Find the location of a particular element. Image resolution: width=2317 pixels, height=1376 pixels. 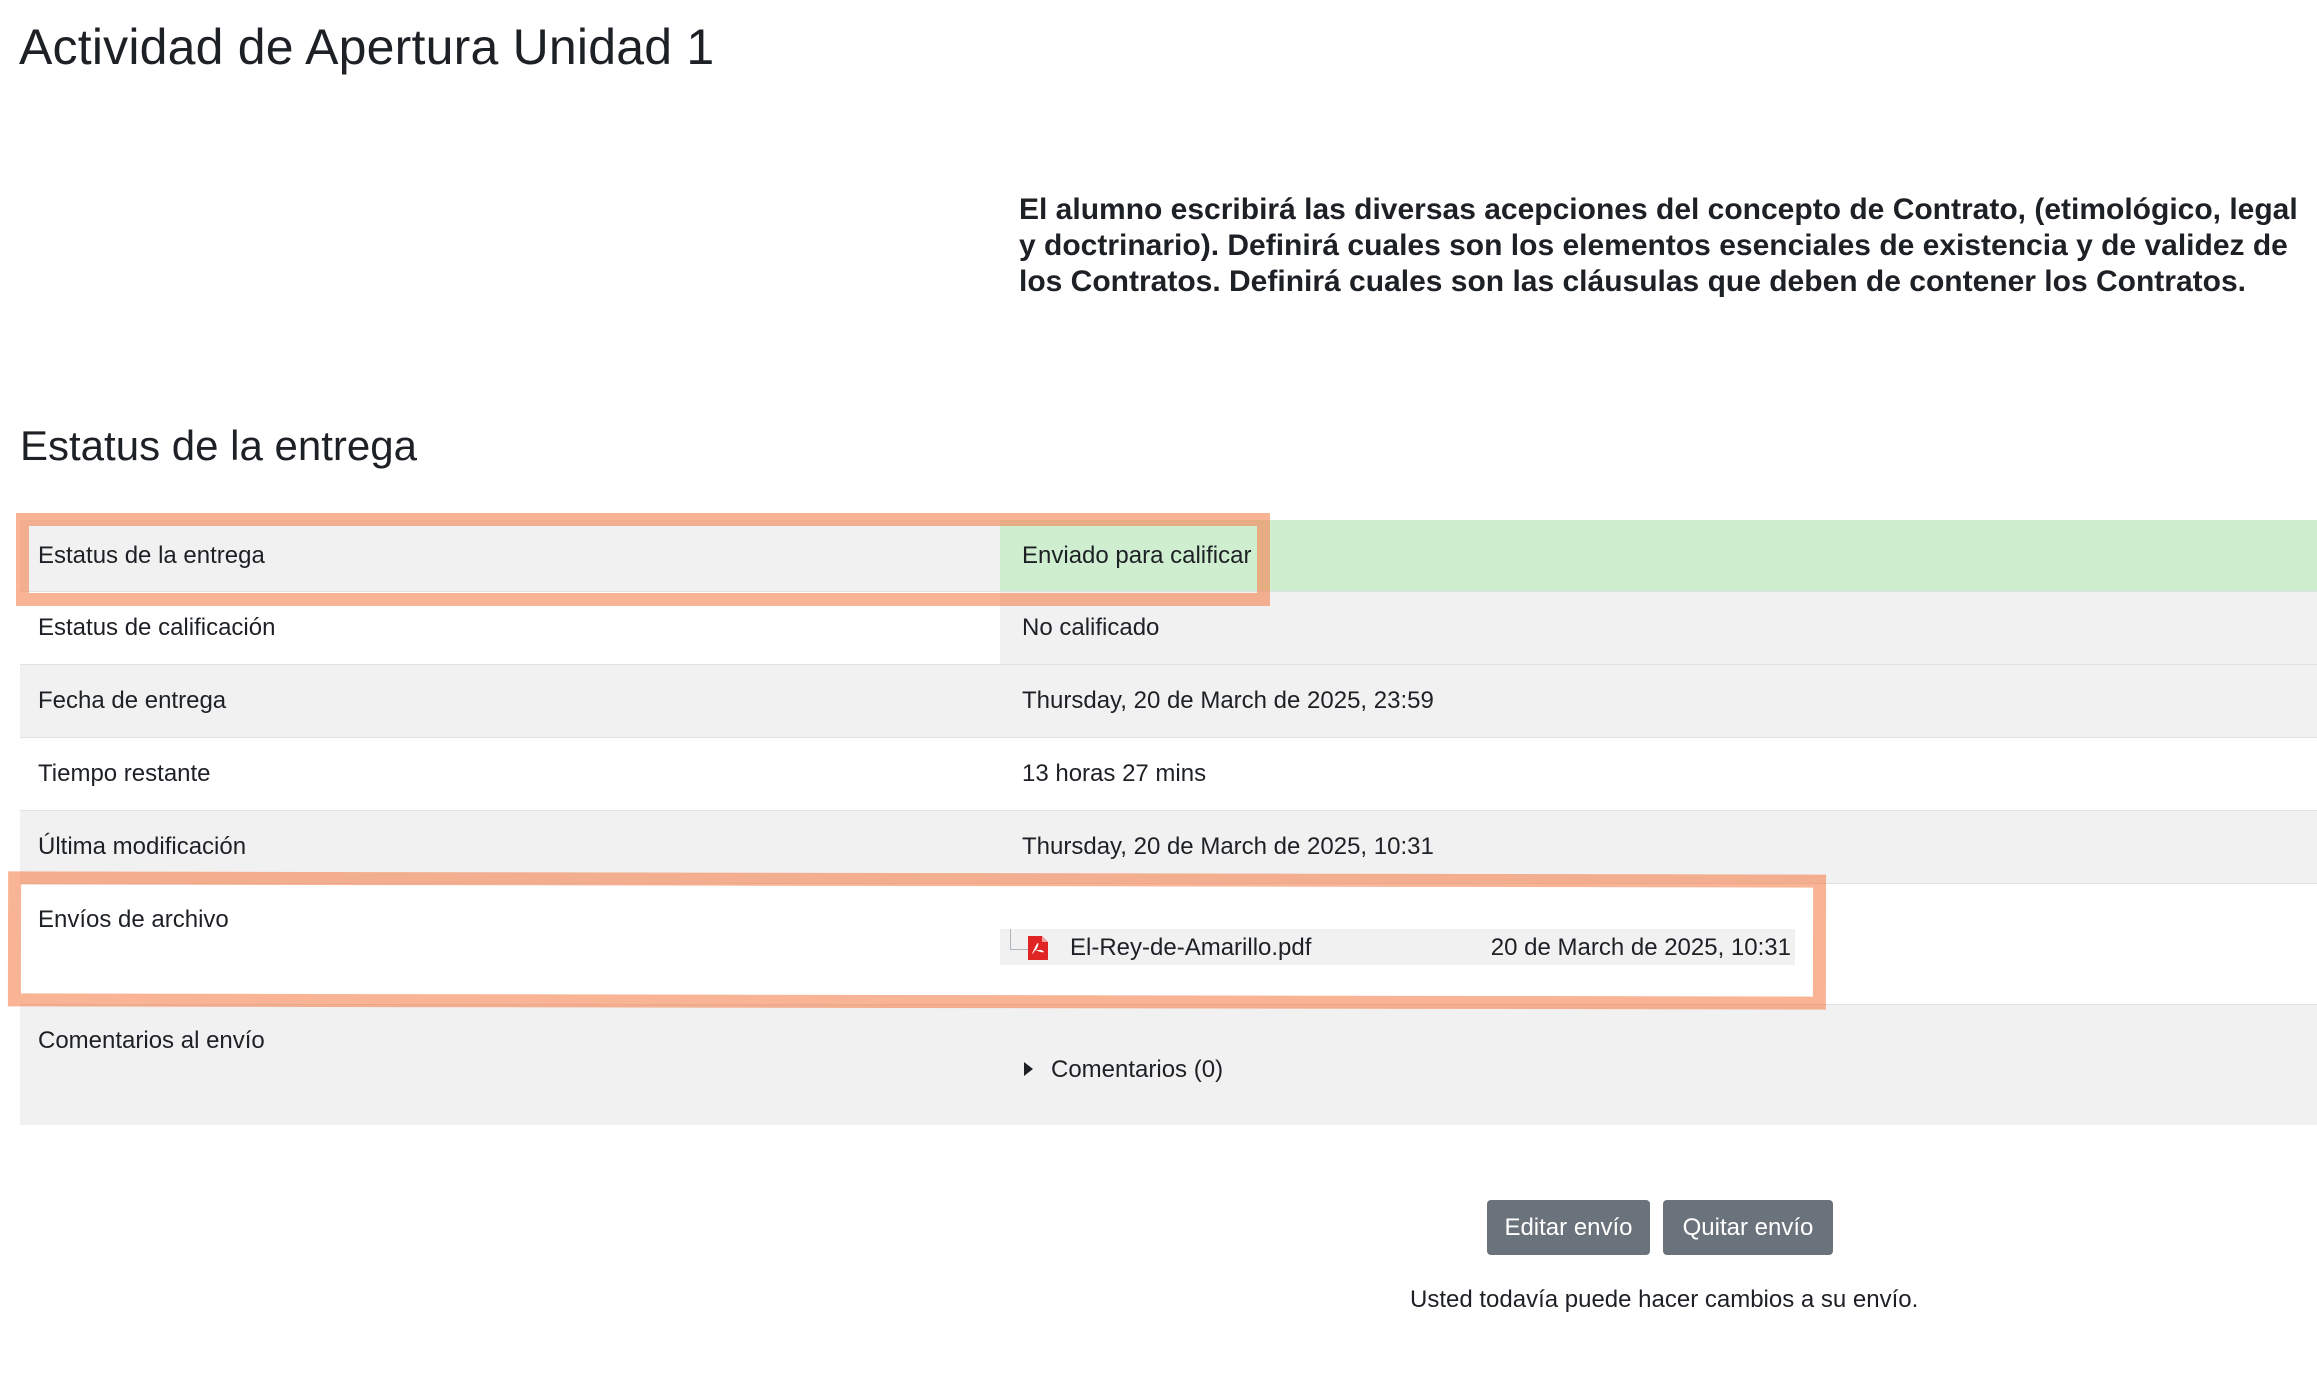

grading-status-value: No calificado is located at coordinates (1091, 627).